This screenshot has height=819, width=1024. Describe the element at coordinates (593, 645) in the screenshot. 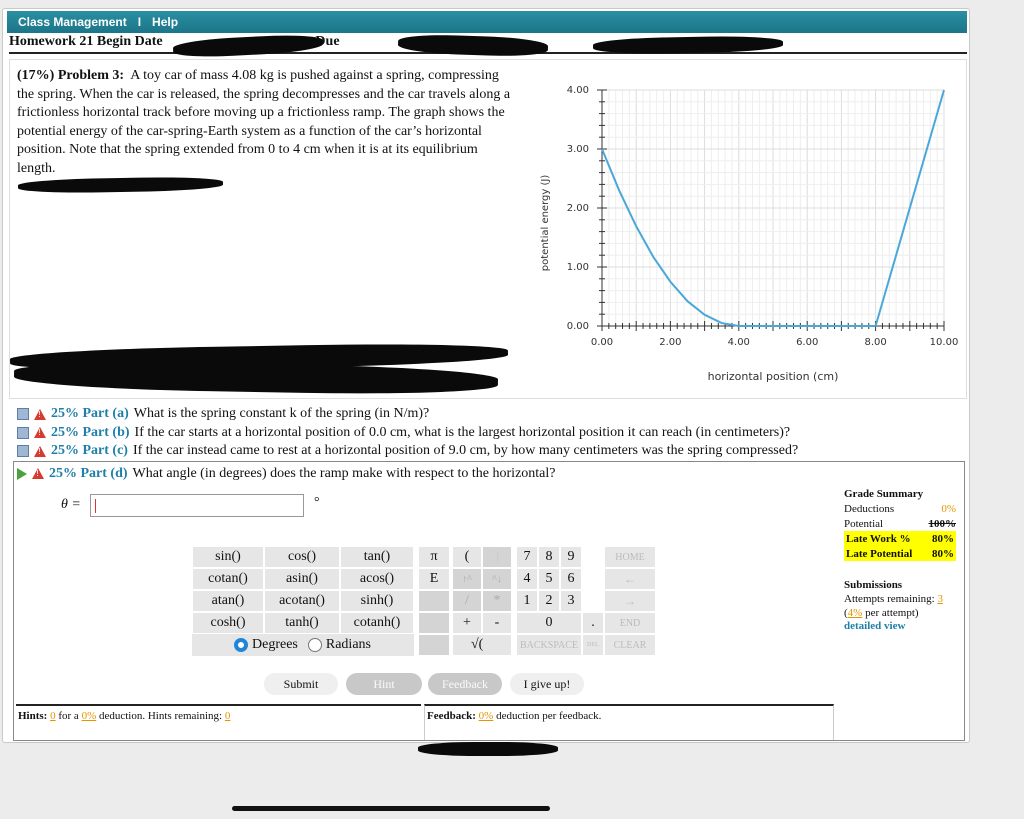

I see `key-del: DEL` at that location.